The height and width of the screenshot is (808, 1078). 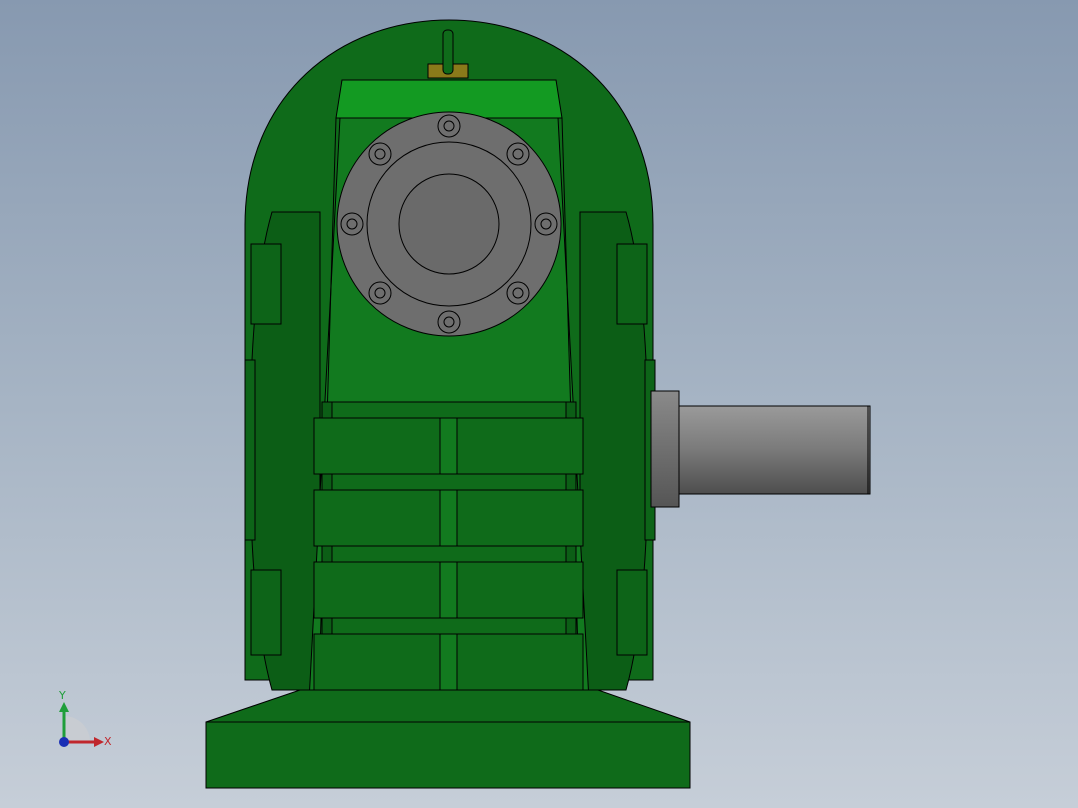 I want to click on x-axis-arrow, so click(x=99, y=742).